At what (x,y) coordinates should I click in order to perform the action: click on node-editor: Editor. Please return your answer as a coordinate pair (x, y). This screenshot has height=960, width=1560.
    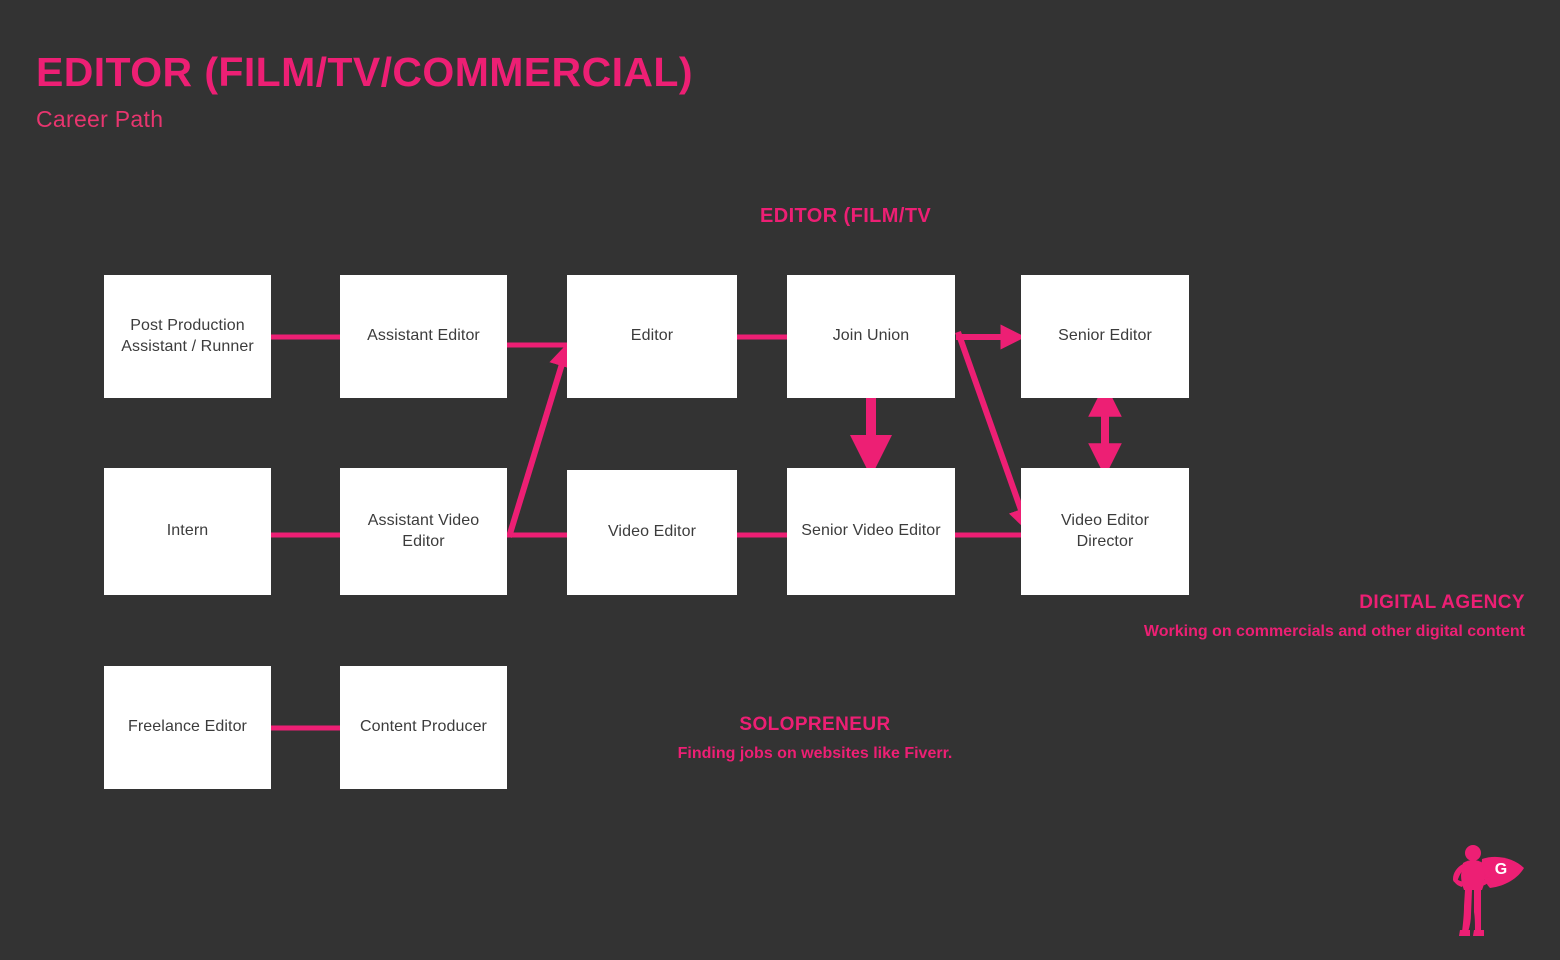
    Looking at the image, I should click on (652, 336).